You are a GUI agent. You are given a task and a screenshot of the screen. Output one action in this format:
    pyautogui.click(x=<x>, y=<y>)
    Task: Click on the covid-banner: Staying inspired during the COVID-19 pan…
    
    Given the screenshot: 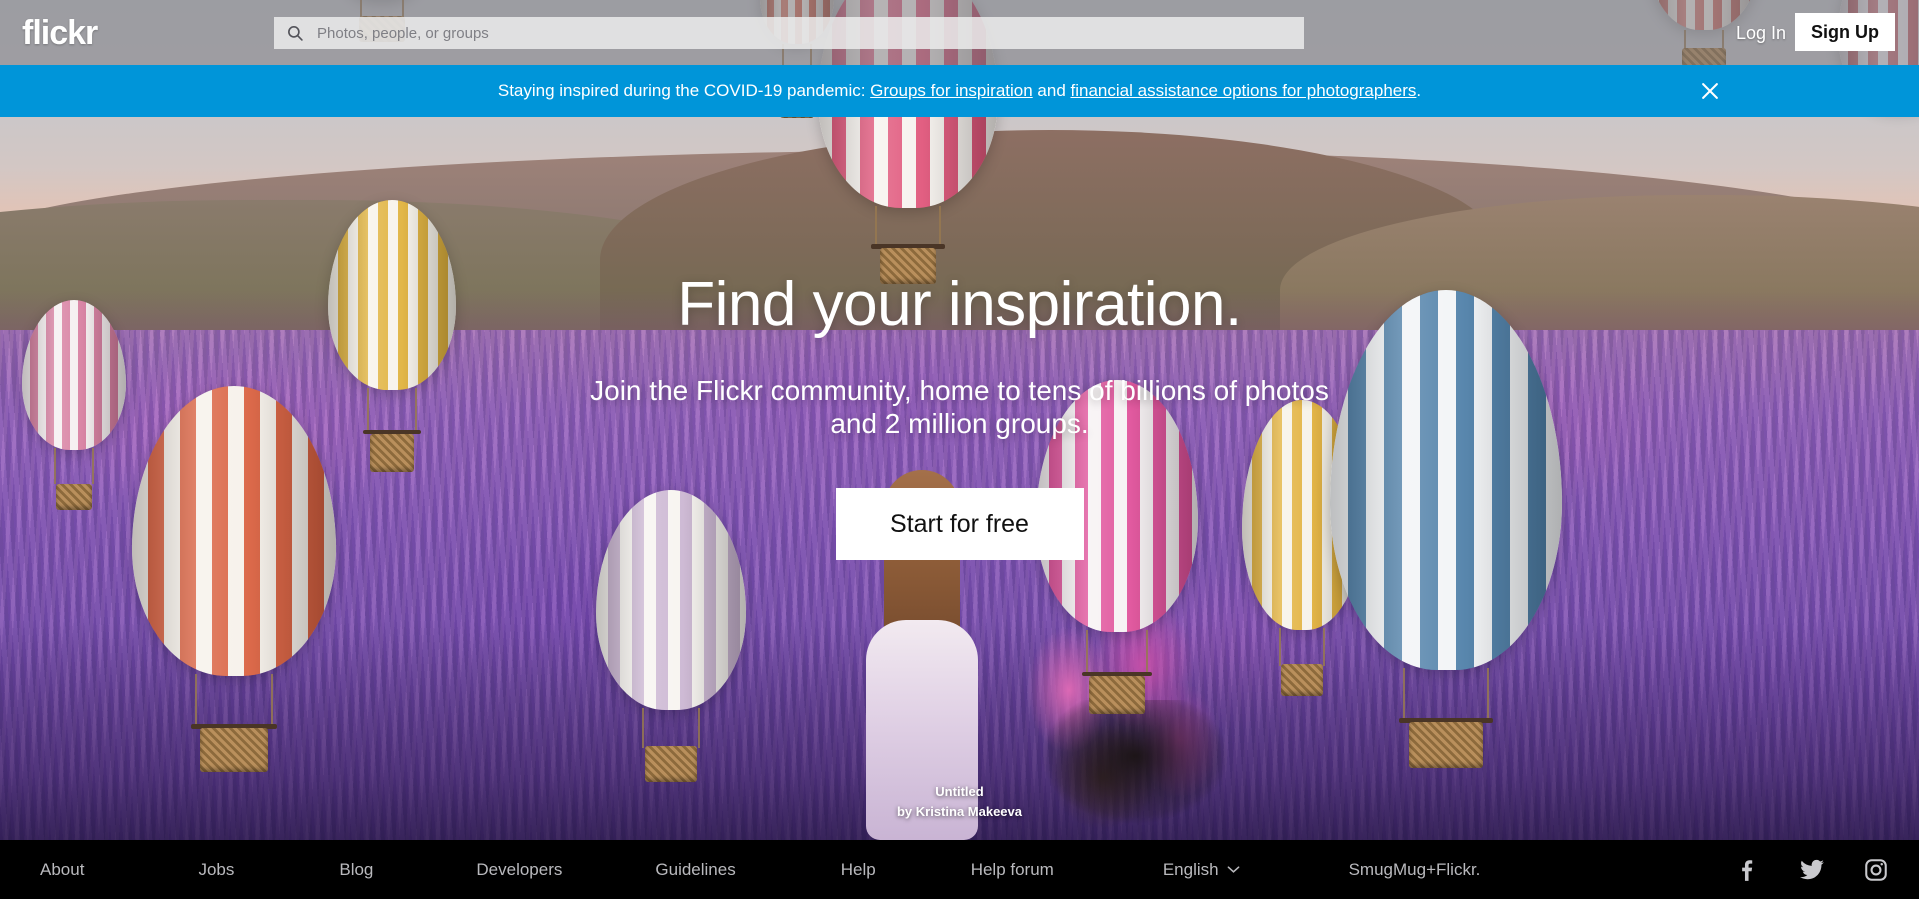 What is the action you would take?
    pyautogui.click(x=959, y=91)
    